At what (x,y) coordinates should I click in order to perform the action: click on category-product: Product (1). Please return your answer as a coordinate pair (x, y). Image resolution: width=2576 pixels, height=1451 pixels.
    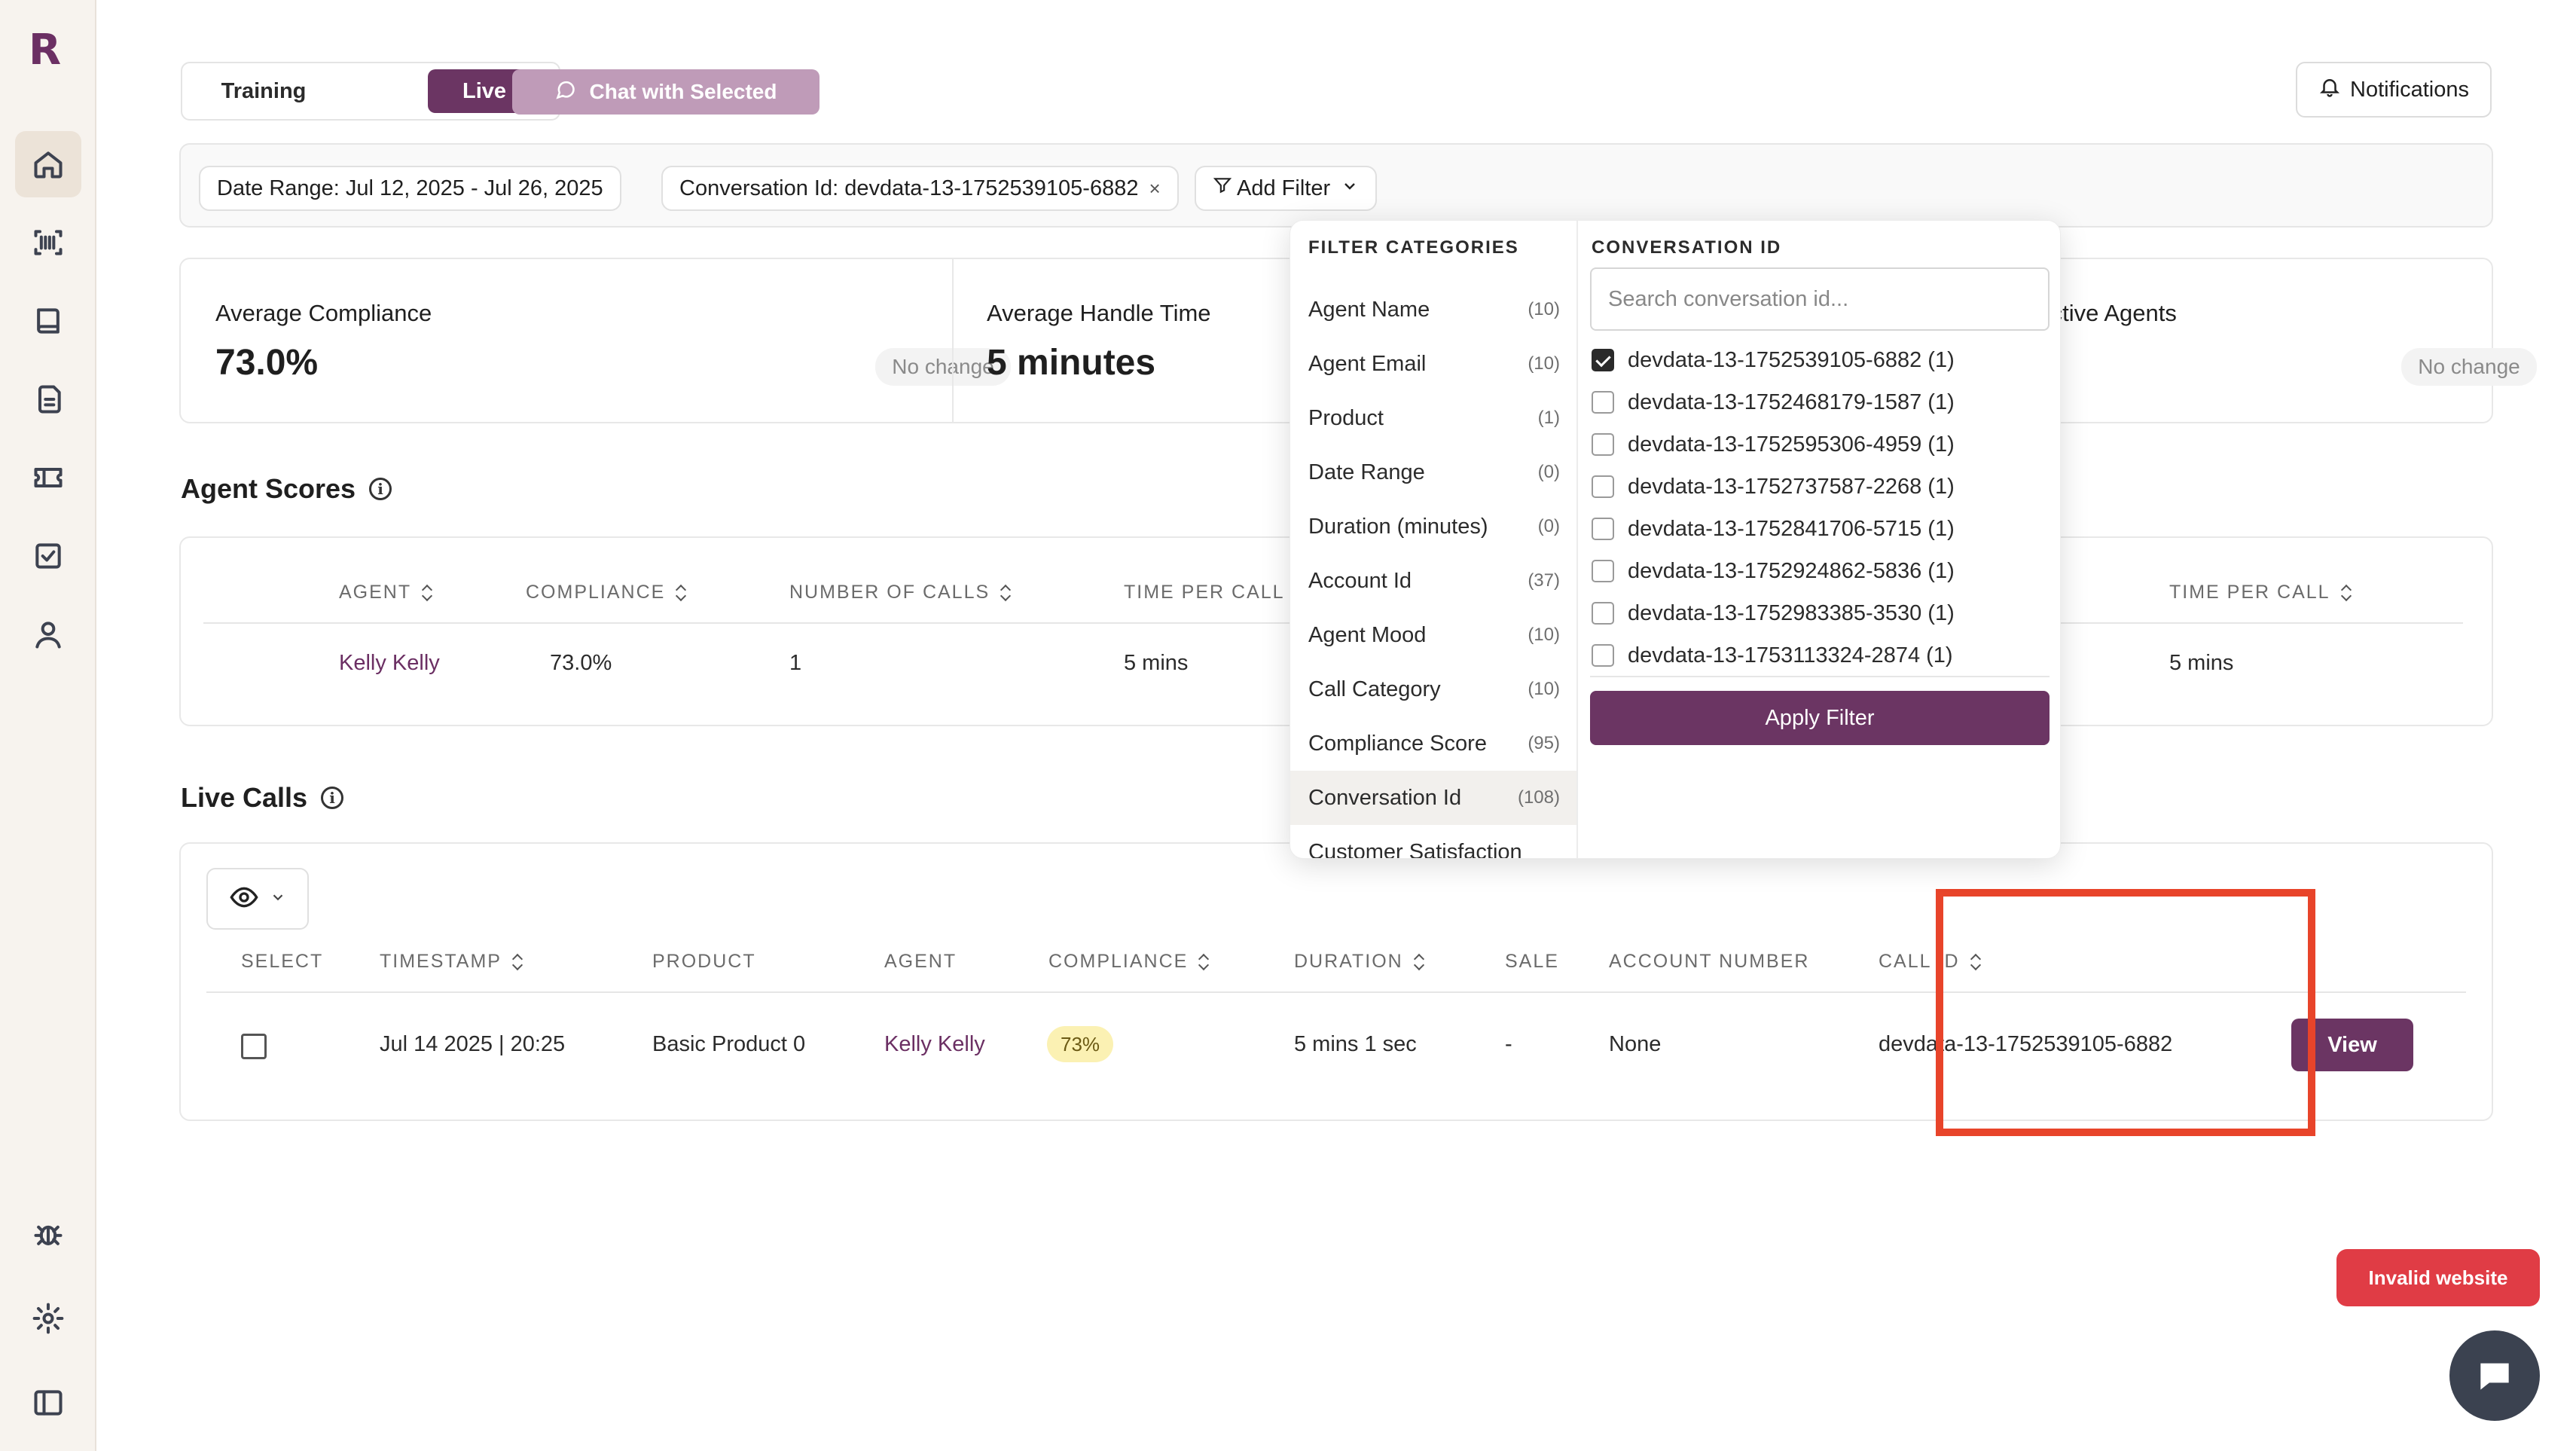
    Looking at the image, I should click on (1433, 418).